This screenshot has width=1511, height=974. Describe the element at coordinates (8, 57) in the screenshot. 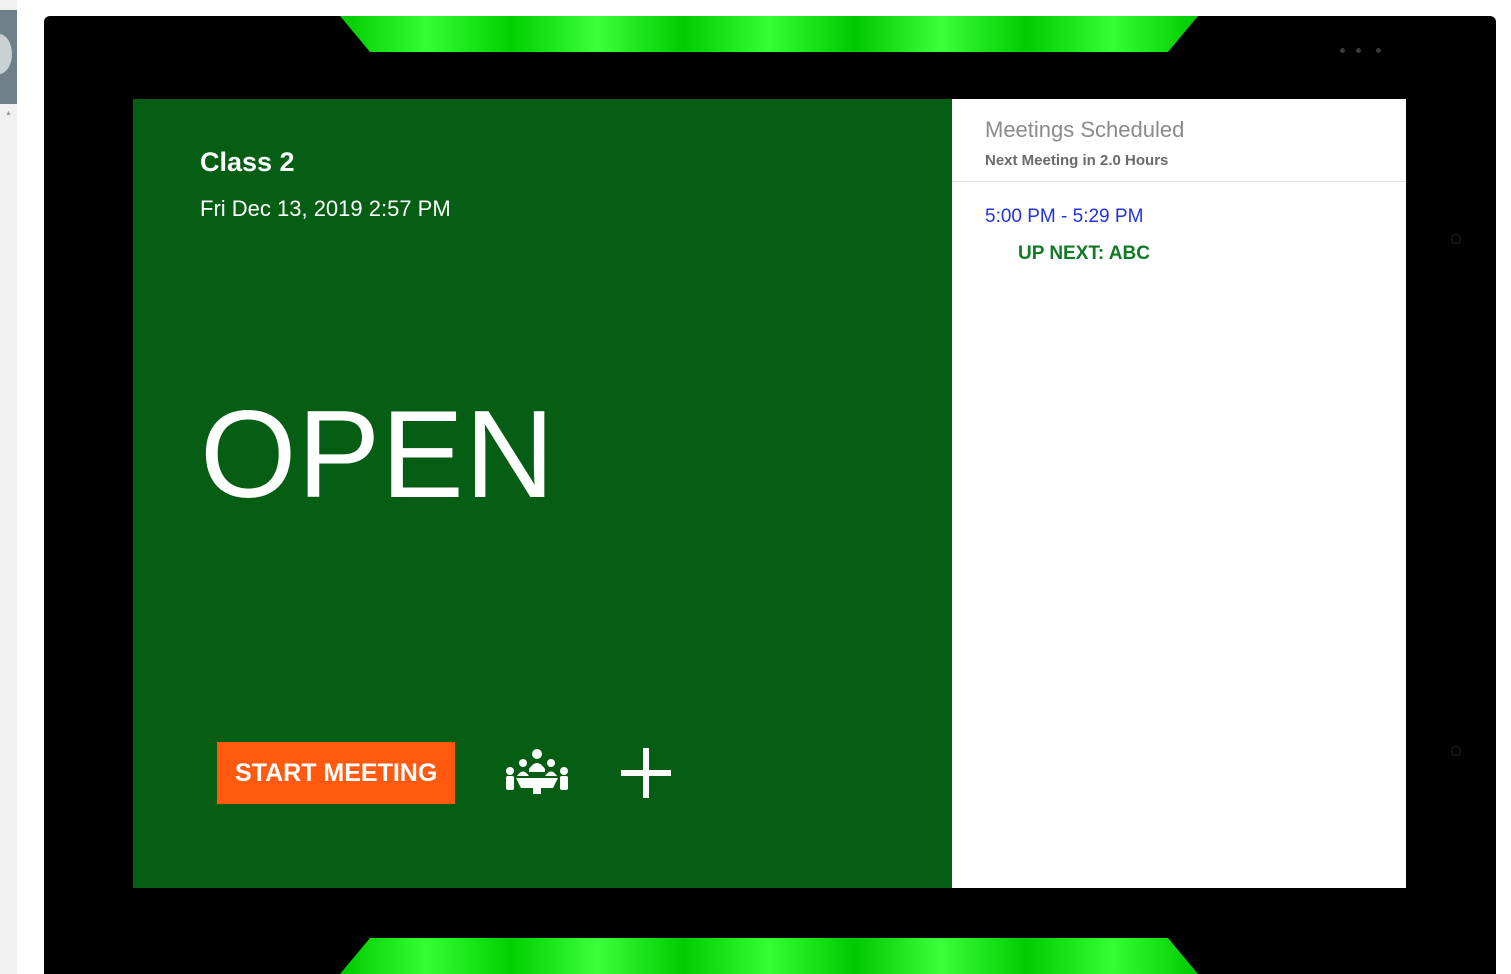

I see `avatar` at that location.